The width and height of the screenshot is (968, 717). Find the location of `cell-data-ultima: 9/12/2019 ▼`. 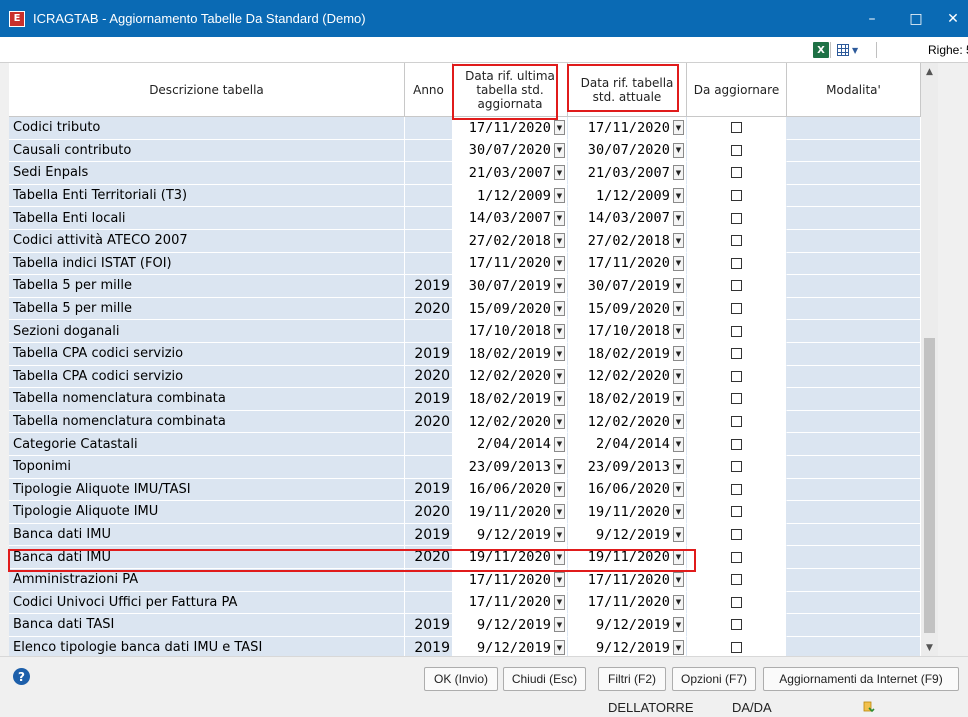

cell-data-ultima: 9/12/2019 ▼ is located at coordinates (510, 625).